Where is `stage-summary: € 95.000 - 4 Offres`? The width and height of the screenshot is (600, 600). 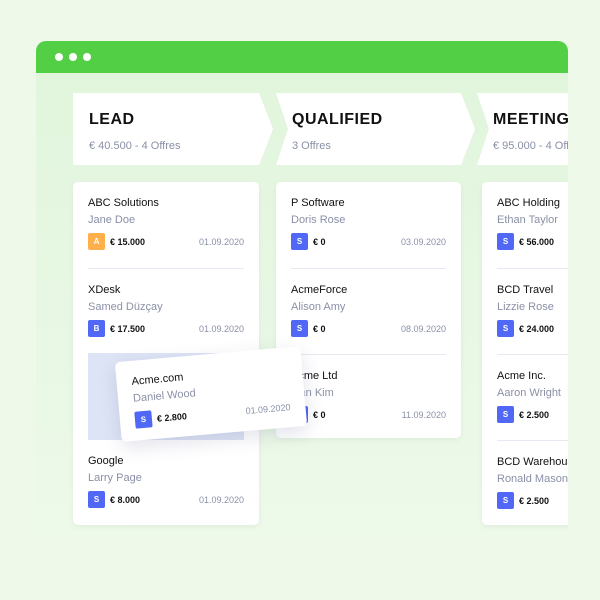
stage-summary: € 95.000 - 4 Offres is located at coordinates (530, 146).